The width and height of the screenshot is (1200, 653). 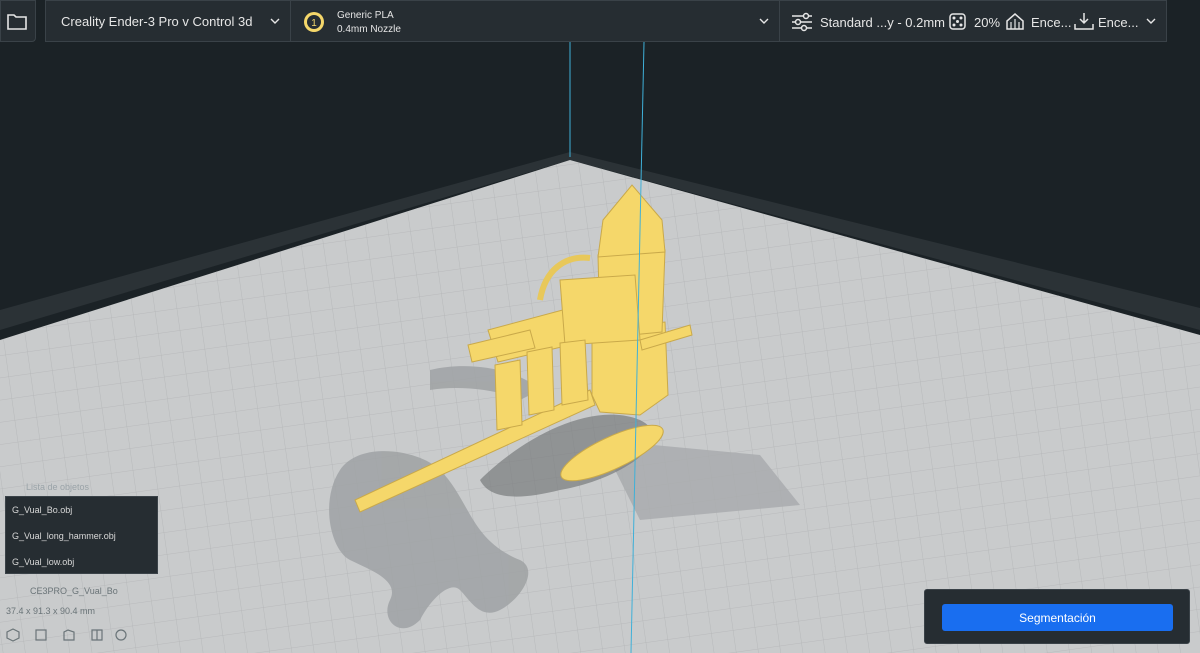 What do you see at coordinates (64, 536) in the screenshot?
I see `list-item: G_Vual_long_hammer.obj` at bounding box center [64, 536].